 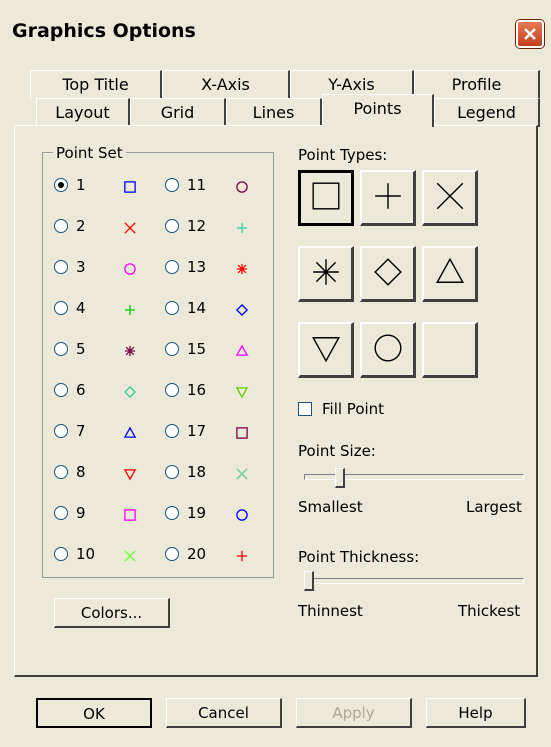 What do you see at coordinates (354, 713) in the screenshot?
I see `apply-button: Apply` at bounding box center [354, 713].